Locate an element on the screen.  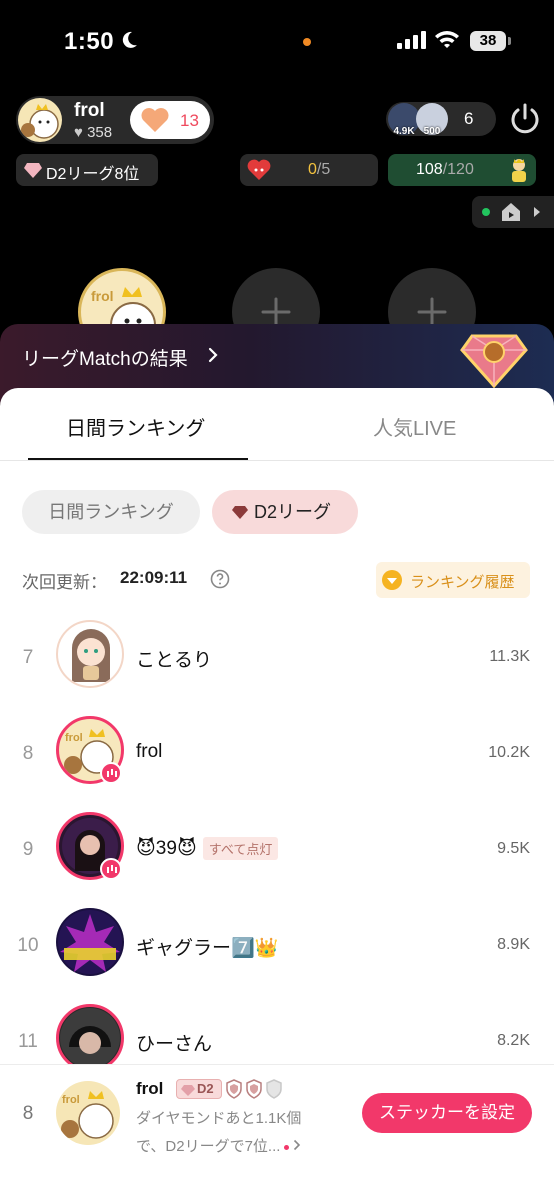
viewer-count: 6 is located at coordinates (469, 118).